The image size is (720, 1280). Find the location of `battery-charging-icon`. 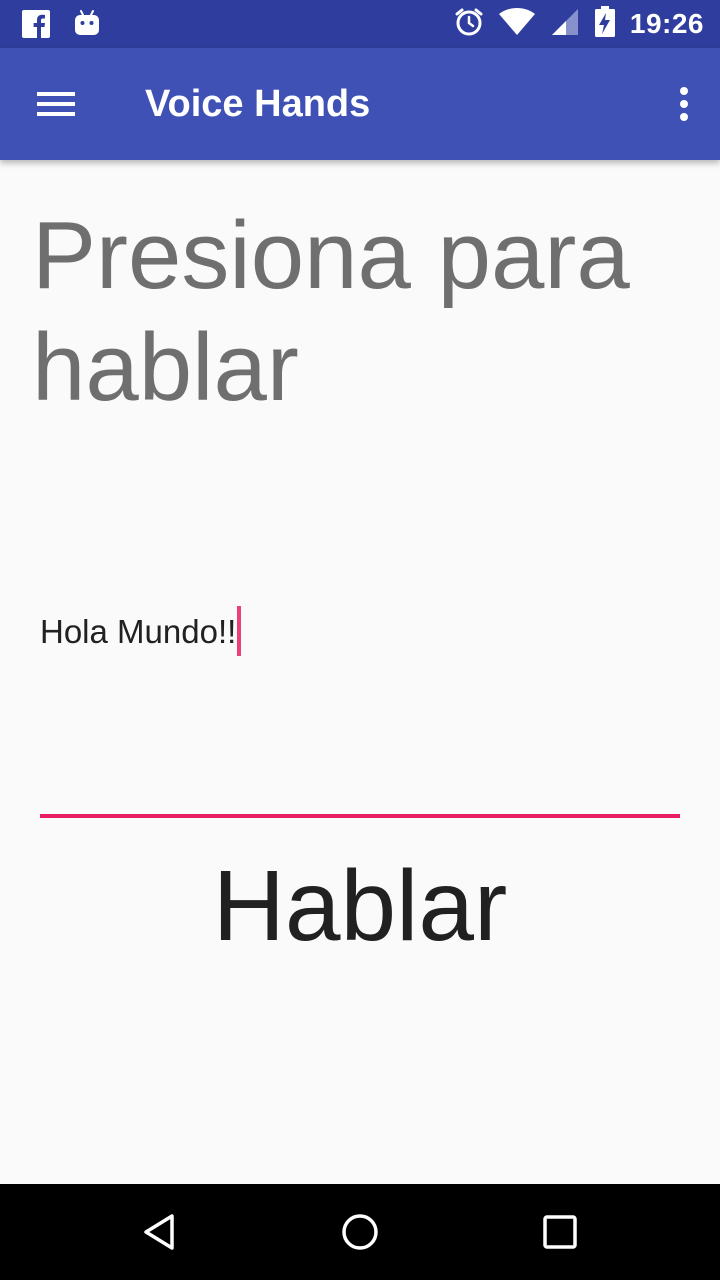

battery-charging-icon is located at coordinates (605, 24).